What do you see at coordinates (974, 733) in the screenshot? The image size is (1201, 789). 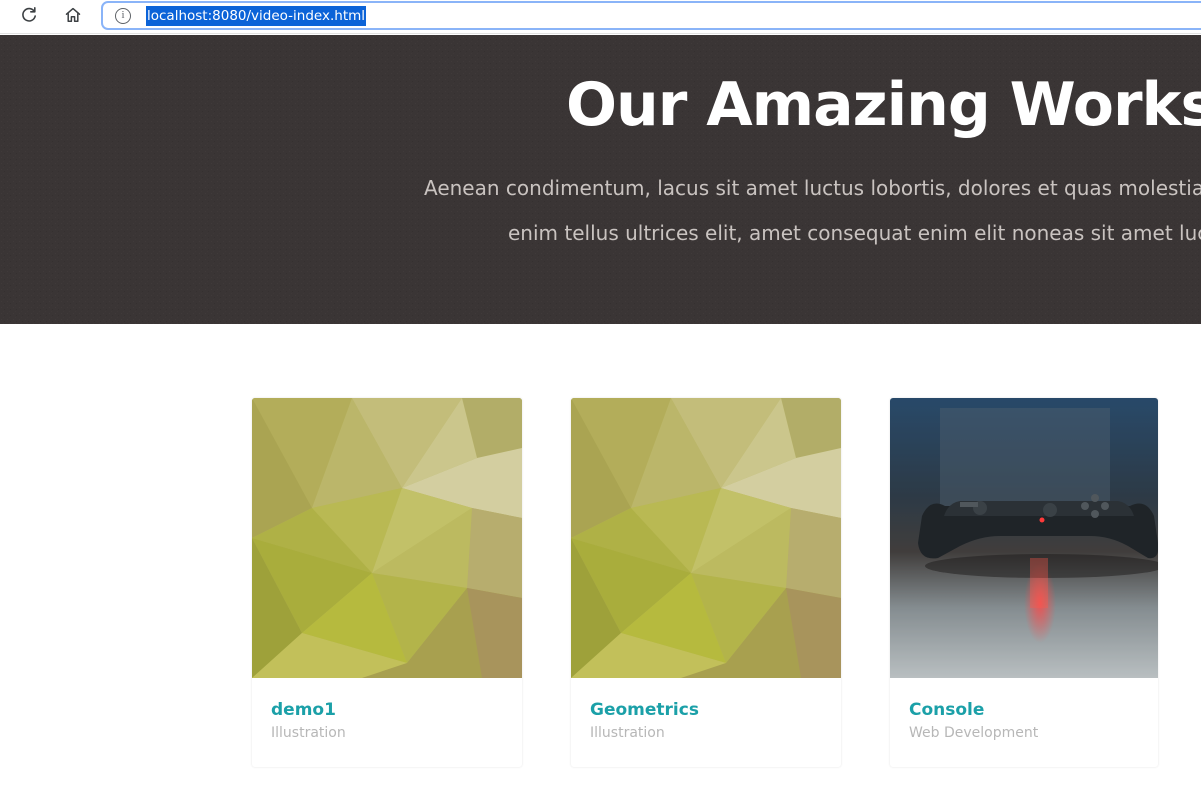 I see `work-category: Web Development` at bounding box center [974, 733].